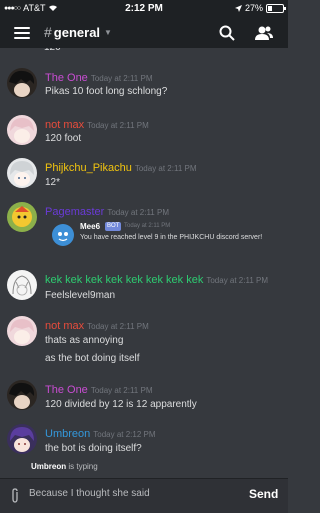 The width and height of the screenshot is (320, 513). What do you see at coordinates (276, 8) in the screenshot?
I see `battery-icon` at bounding box center [276, 8].